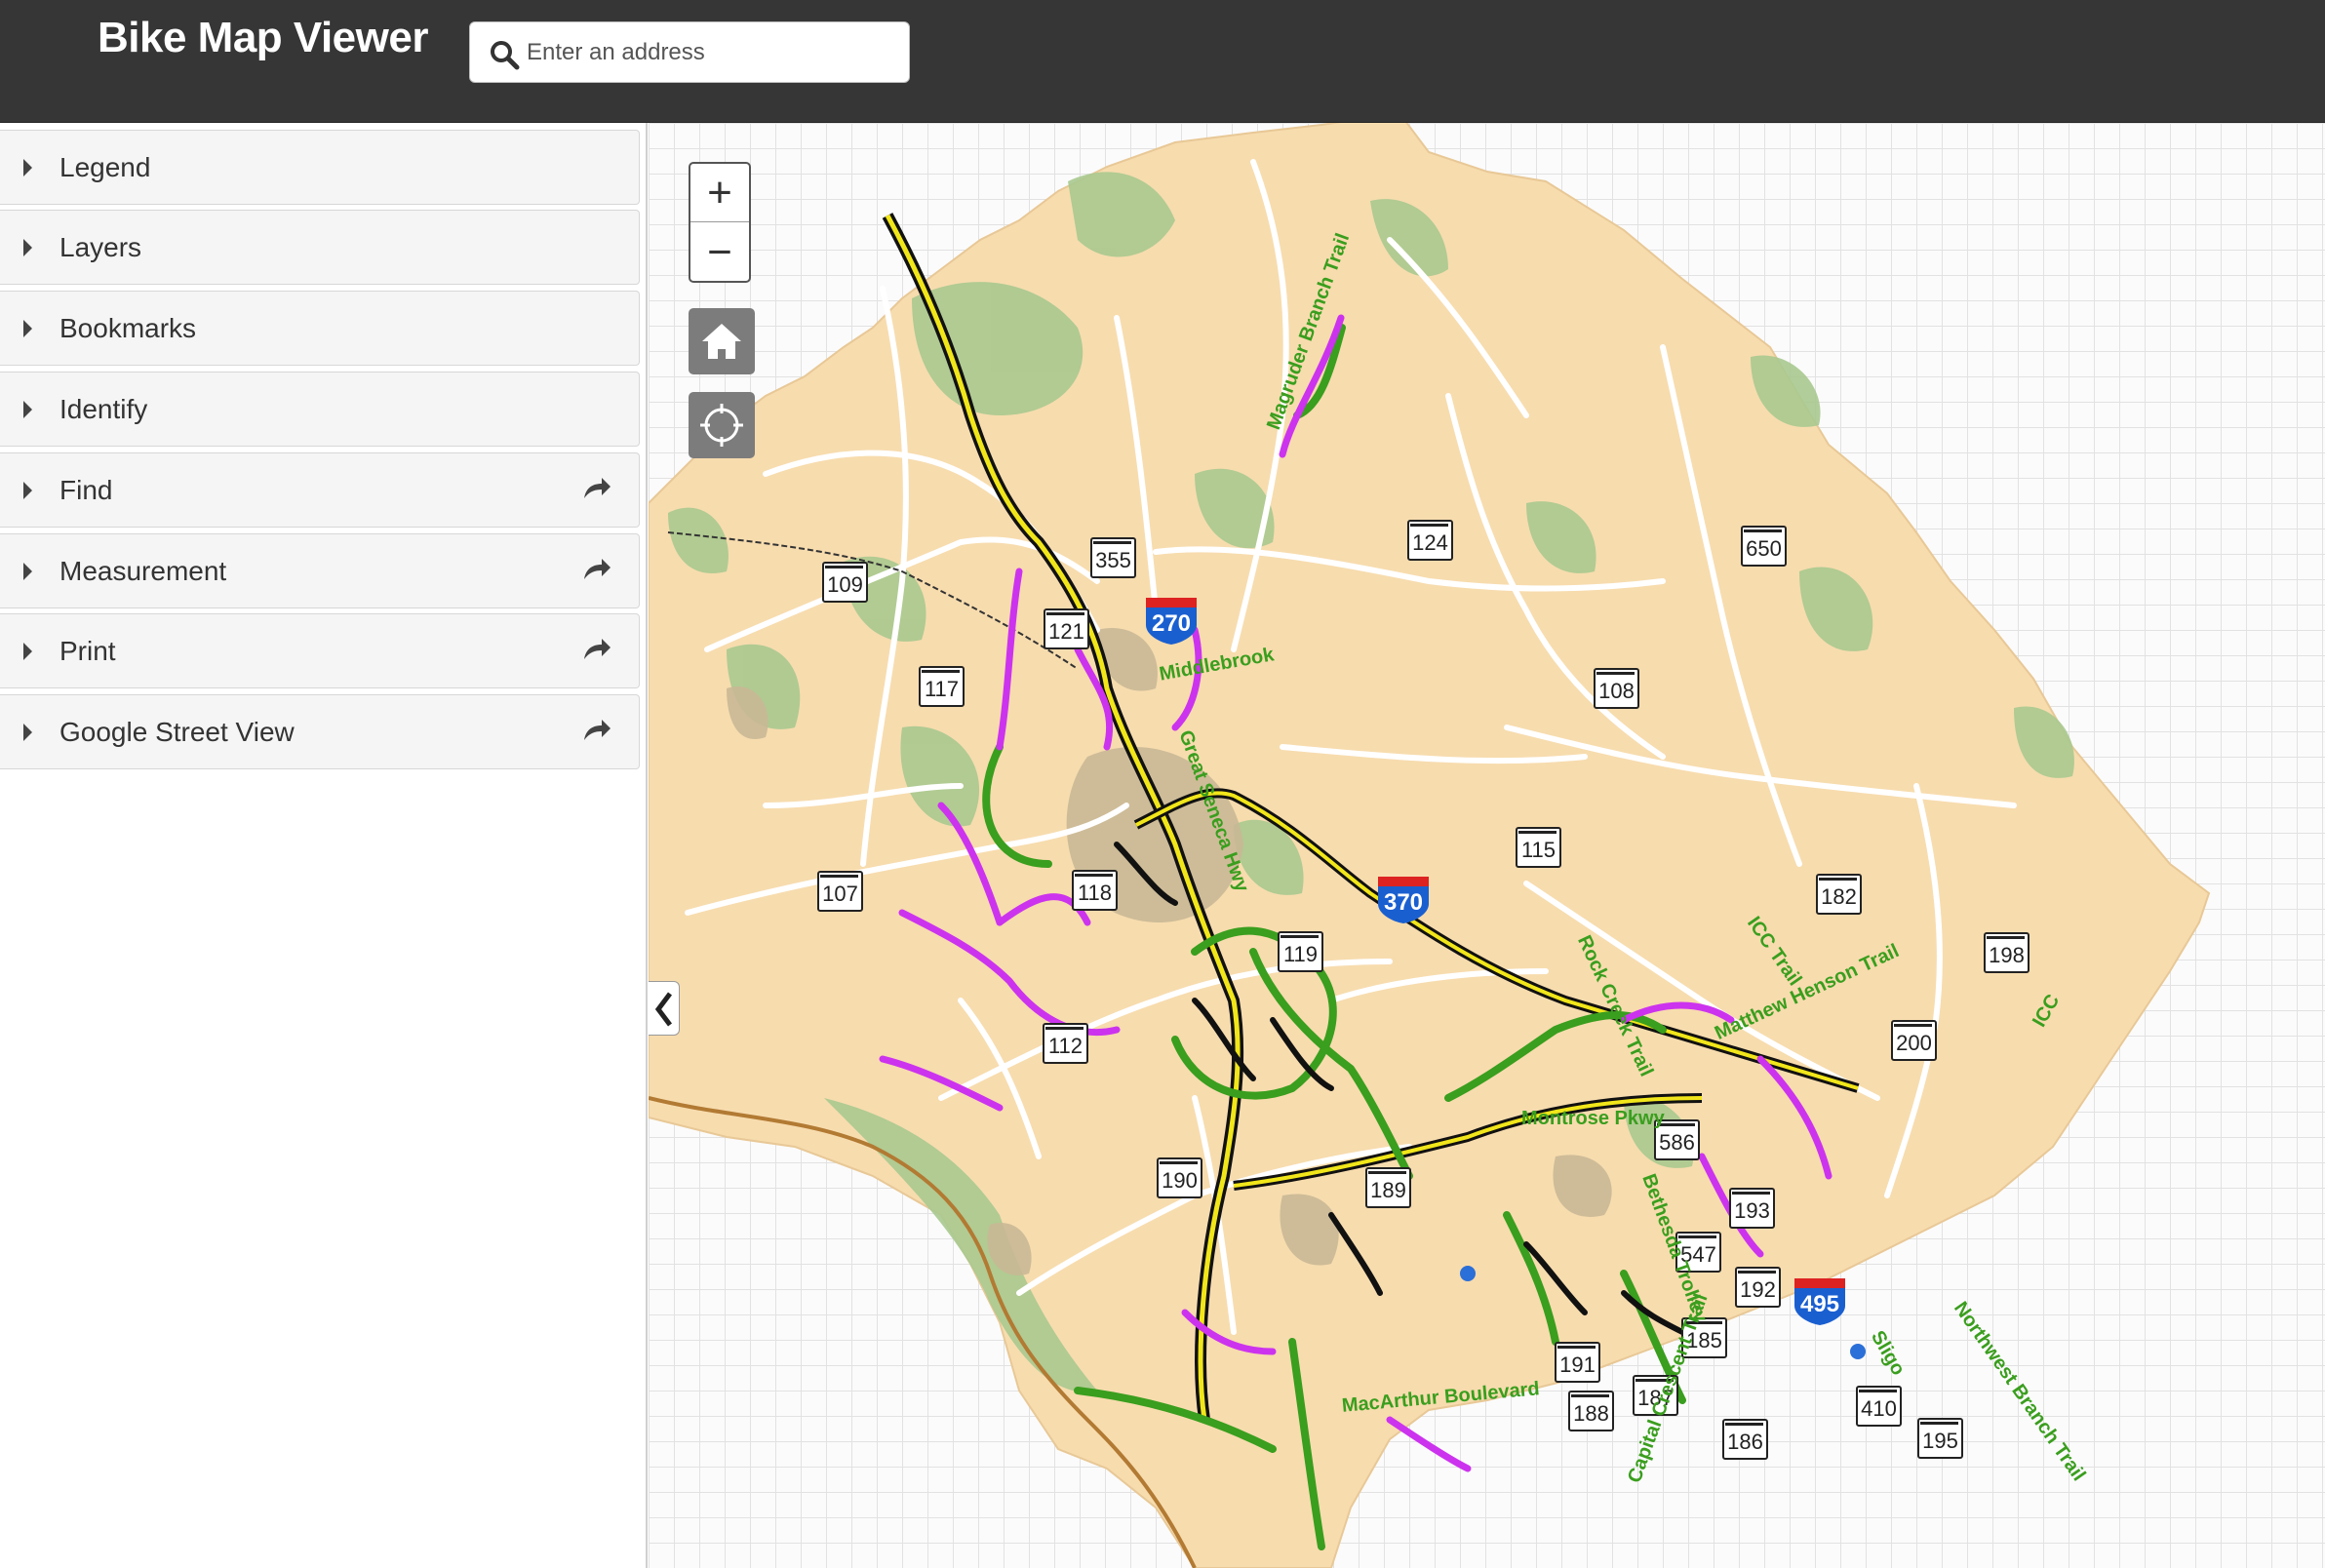 The width and height of the screenshot is (2325, 1568). Describe the element at coordinates (1538, 847) in the screenshot. I see `route-shield: 115` at that location.